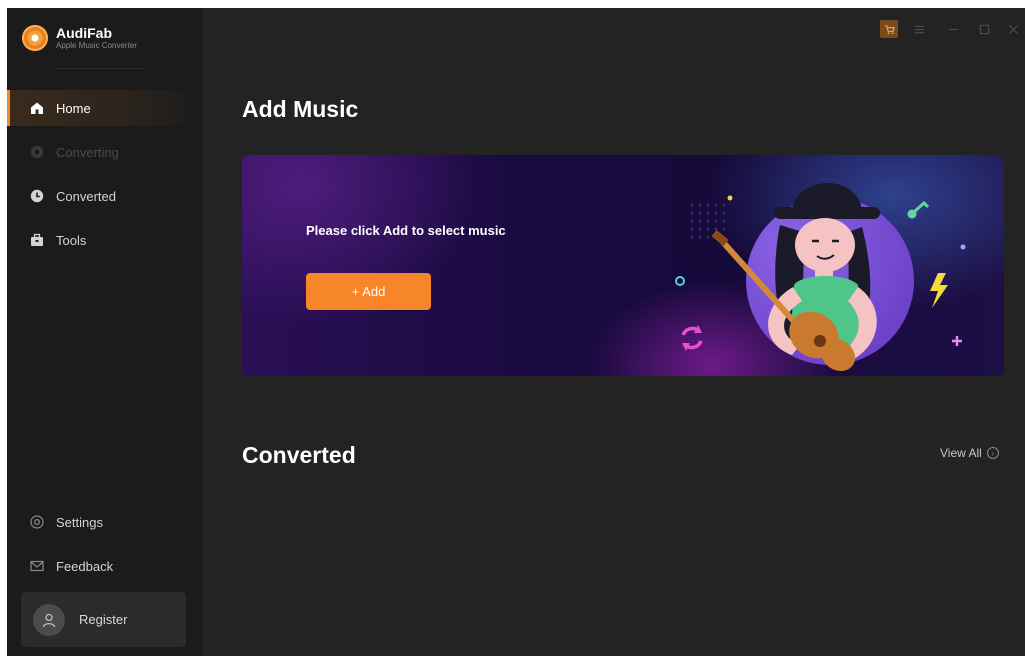  Describe the element at coordinates (300, 109) in the screenshot. I see `add-music-title: Add Music` at that location.